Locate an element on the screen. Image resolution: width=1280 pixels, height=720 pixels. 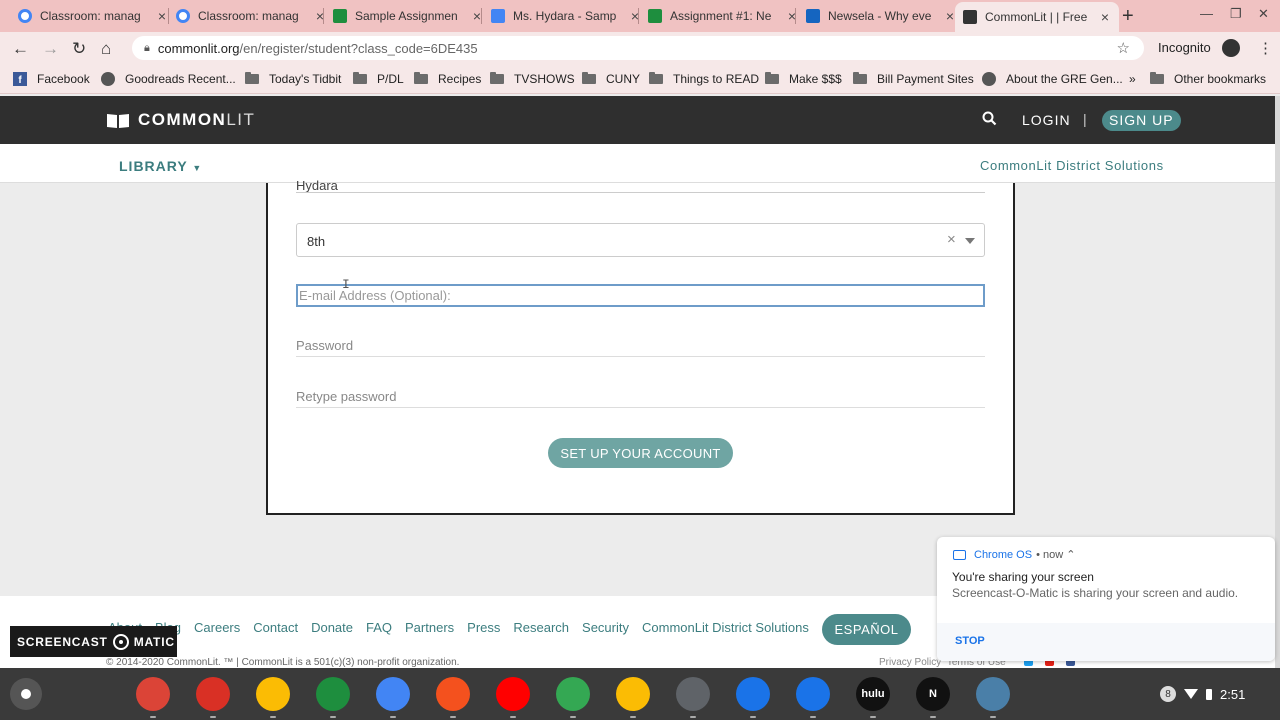
footer-link-press: Press is located at coordinates (483, 627).